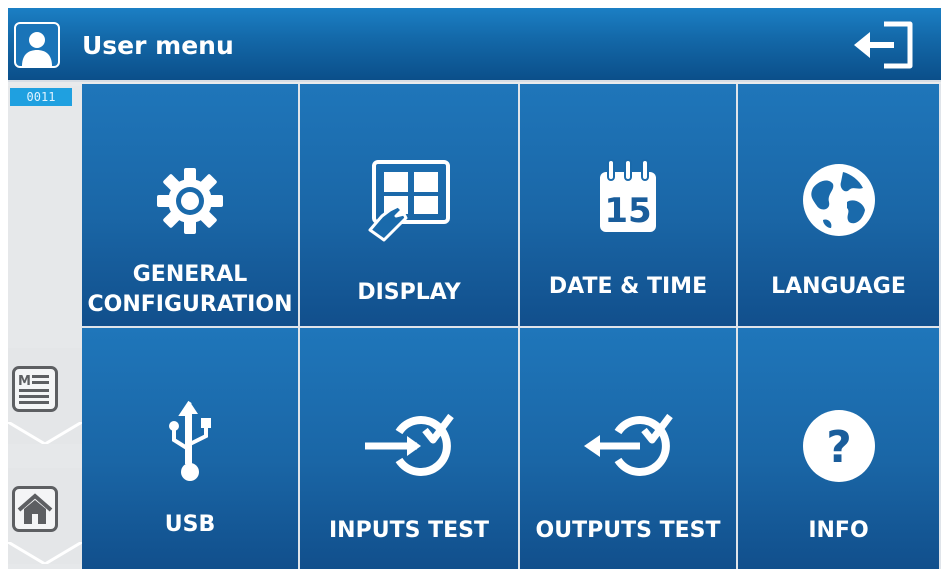 The image size is (941, 569). Describe the element at coordinates (409, 292) in the screenshot. I see `tile-label: DISPLAY` at that location.